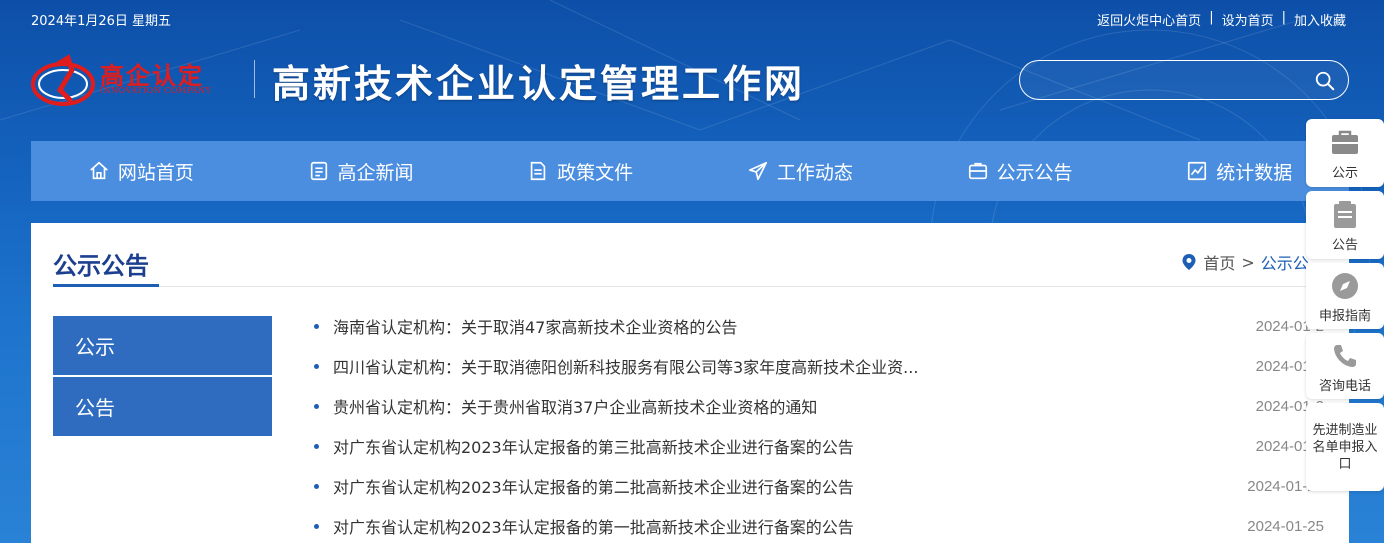 This screenshot has width=1384, height=543. I want to click on list-item-date: 2024-01-25, so click(1285, 526).